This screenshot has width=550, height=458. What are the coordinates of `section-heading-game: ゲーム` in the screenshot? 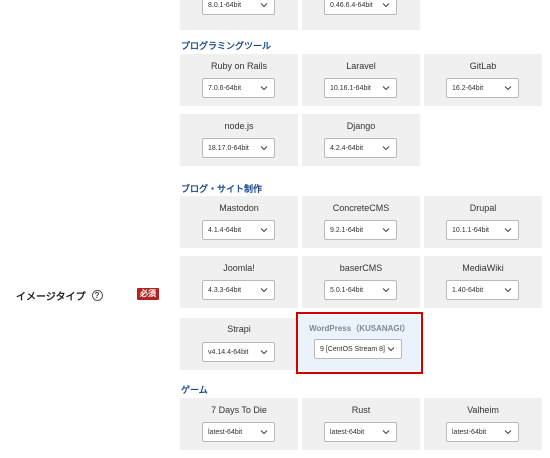 It's located at (194, 390).